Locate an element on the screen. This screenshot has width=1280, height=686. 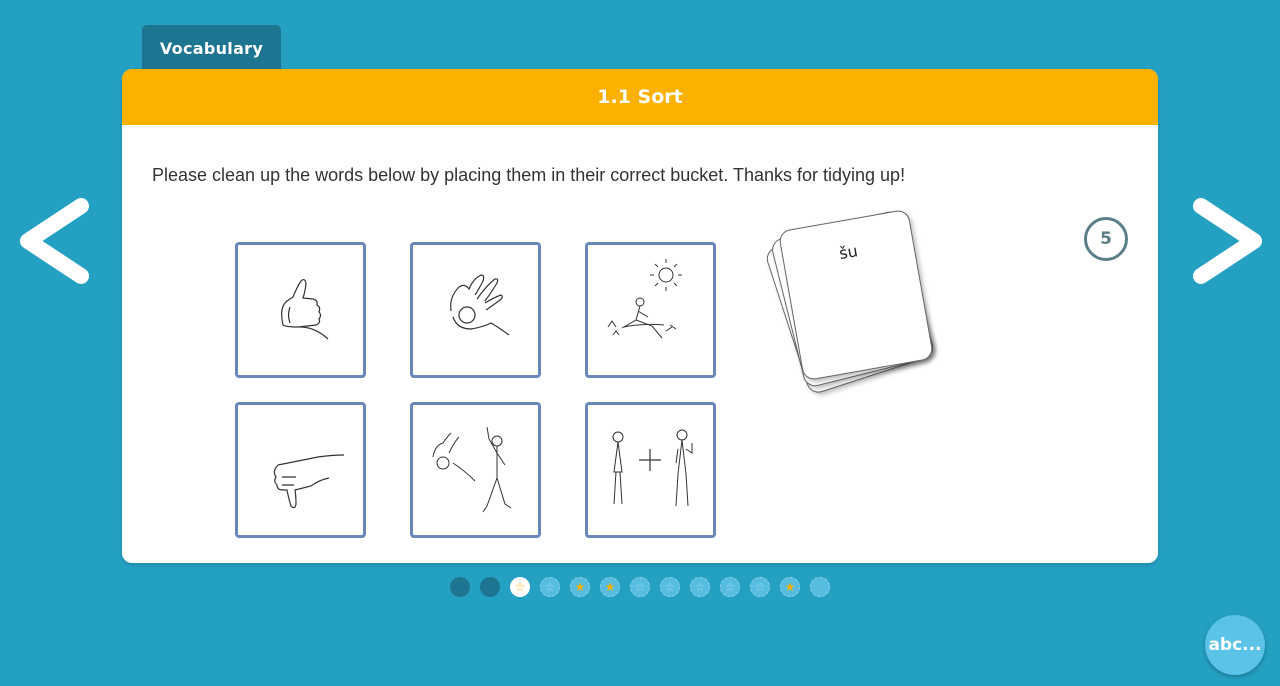
ok-hand-icon is located at coordinates (480, 305).